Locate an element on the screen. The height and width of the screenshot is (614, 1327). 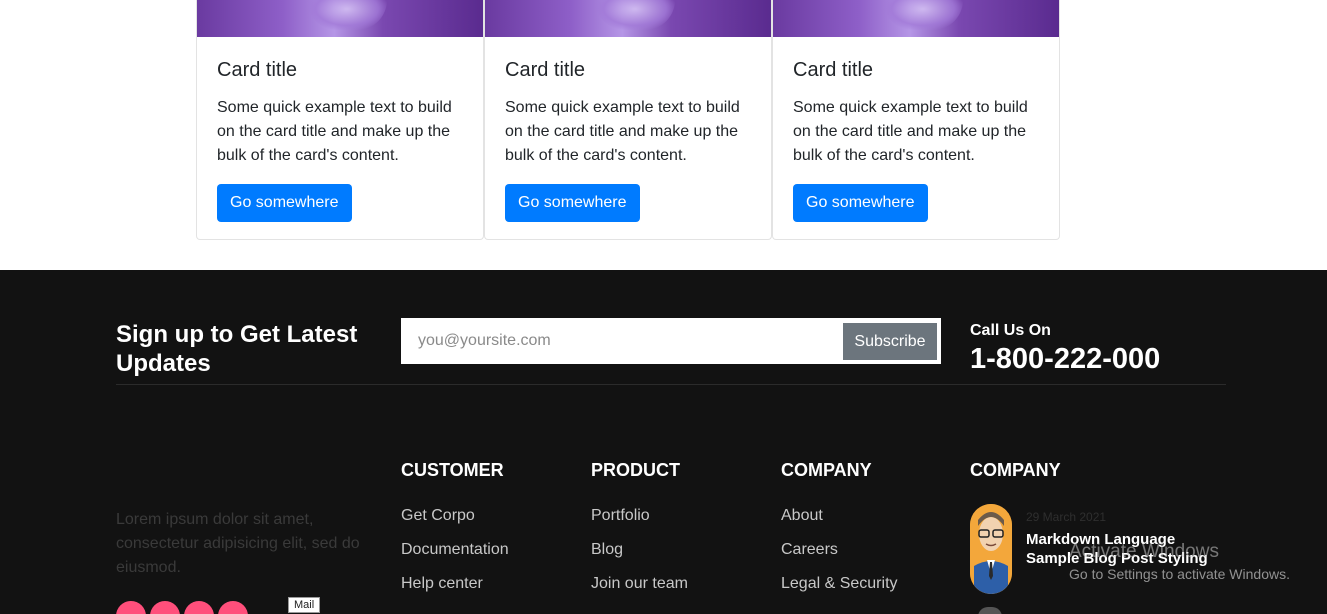
author-avatar is located at coordinates (991, 549).